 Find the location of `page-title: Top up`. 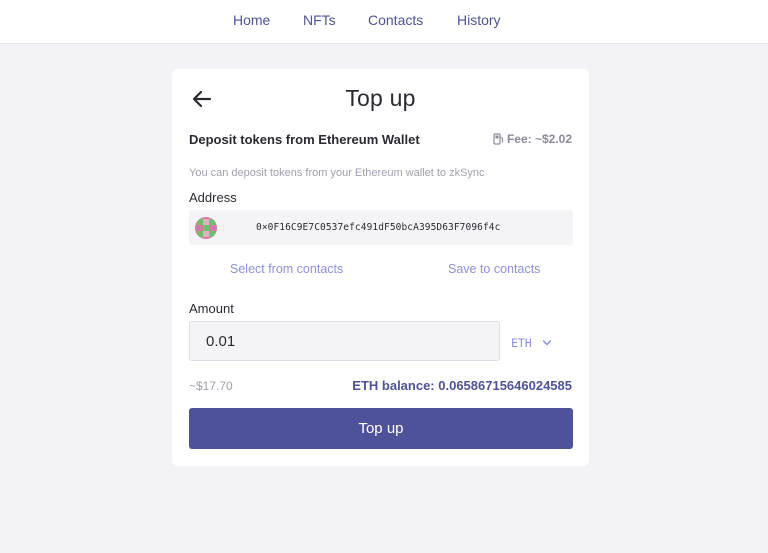

page-title: Top up is located at coordinates (380, 98).